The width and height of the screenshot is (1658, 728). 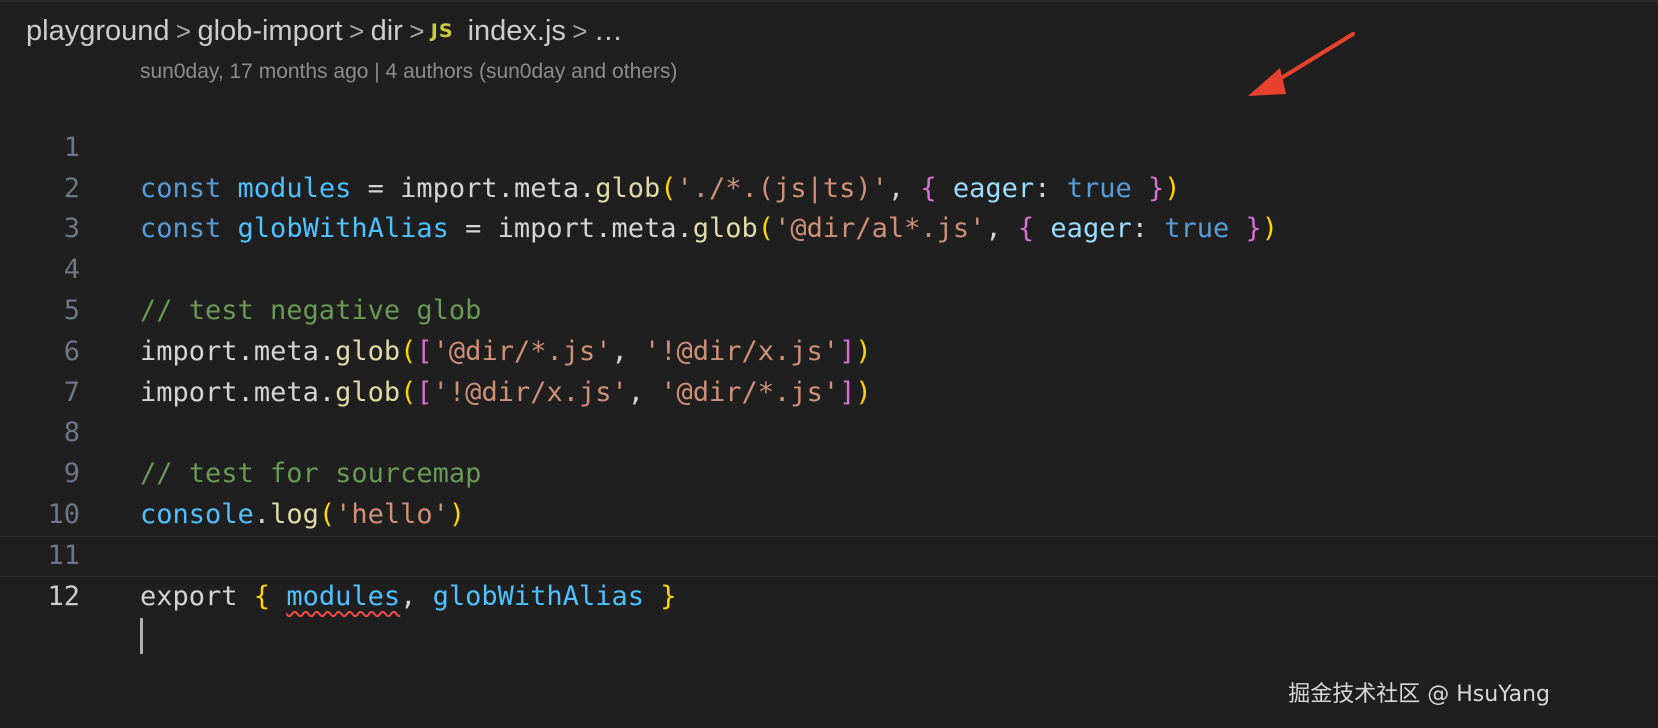 I want to click on code-line: 7, so click(x=829, y=370).